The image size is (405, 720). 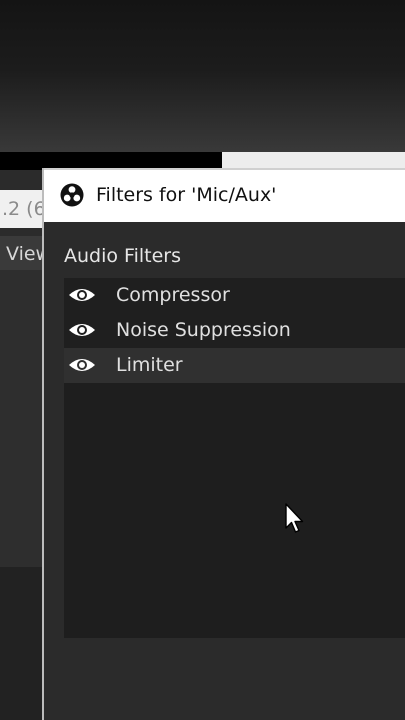 What do you see at coordinates (234, 365) in the screenshot?
I see `filter-item-limiter: Limiter` at bounding box center [234, 365].